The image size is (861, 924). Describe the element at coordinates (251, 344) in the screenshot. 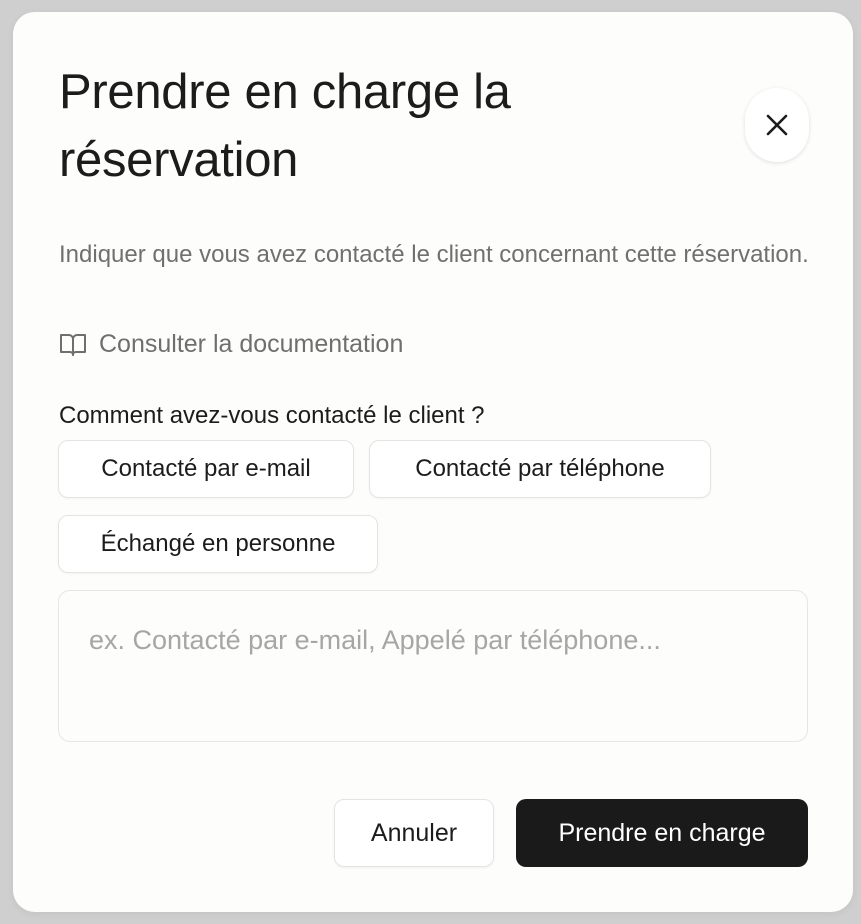

I see `documentation-link-label: Consulter la documentation` at that location.